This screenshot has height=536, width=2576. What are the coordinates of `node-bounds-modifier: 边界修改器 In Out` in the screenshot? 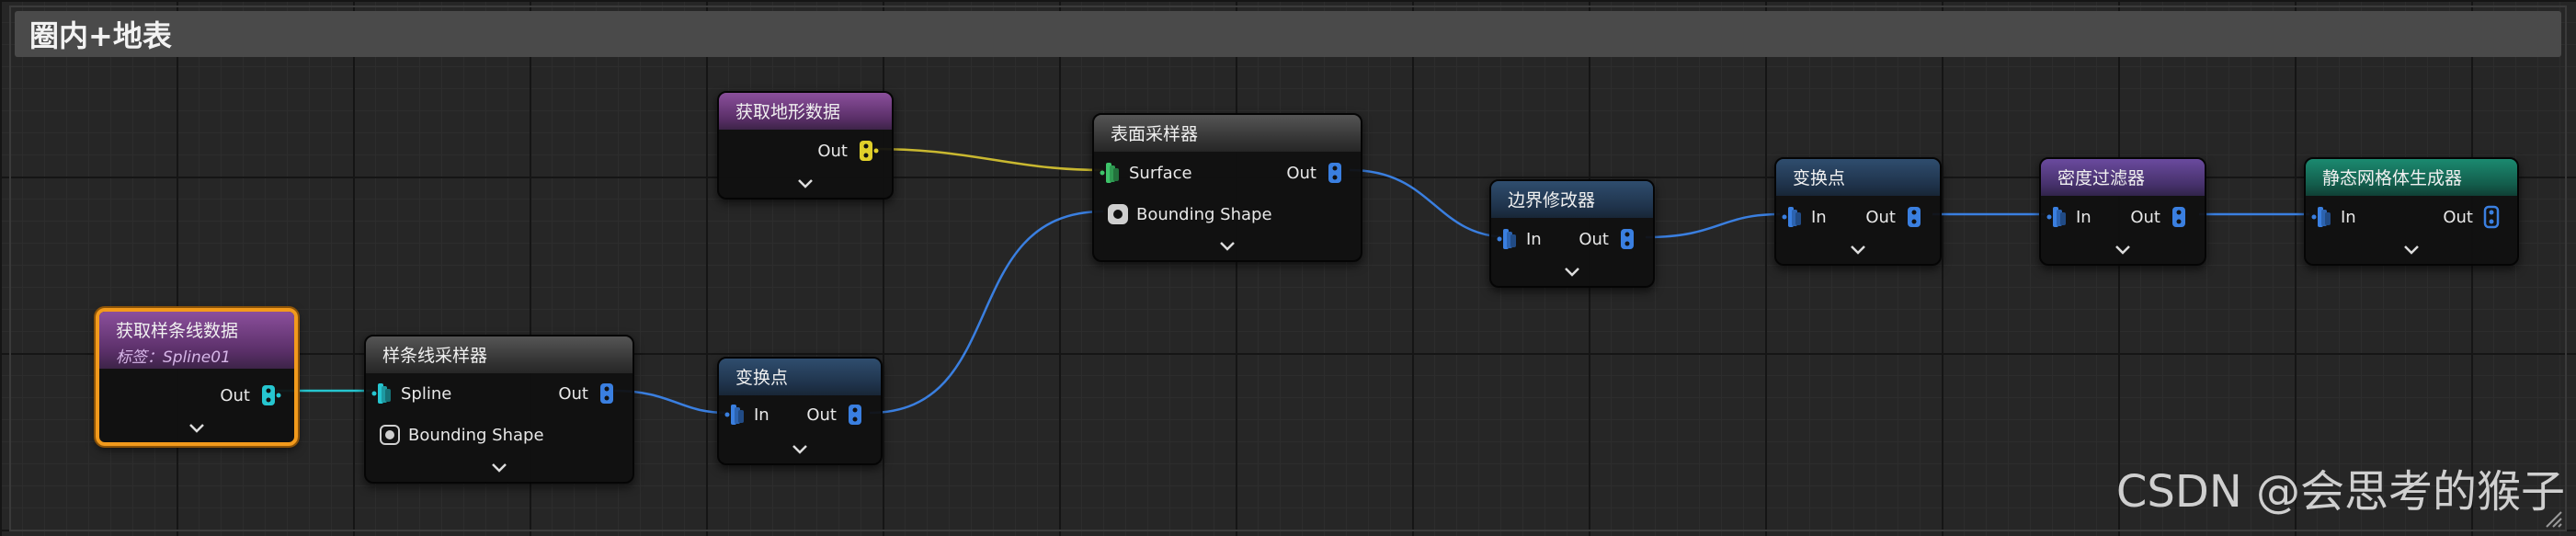 It's located at (1572, 233).